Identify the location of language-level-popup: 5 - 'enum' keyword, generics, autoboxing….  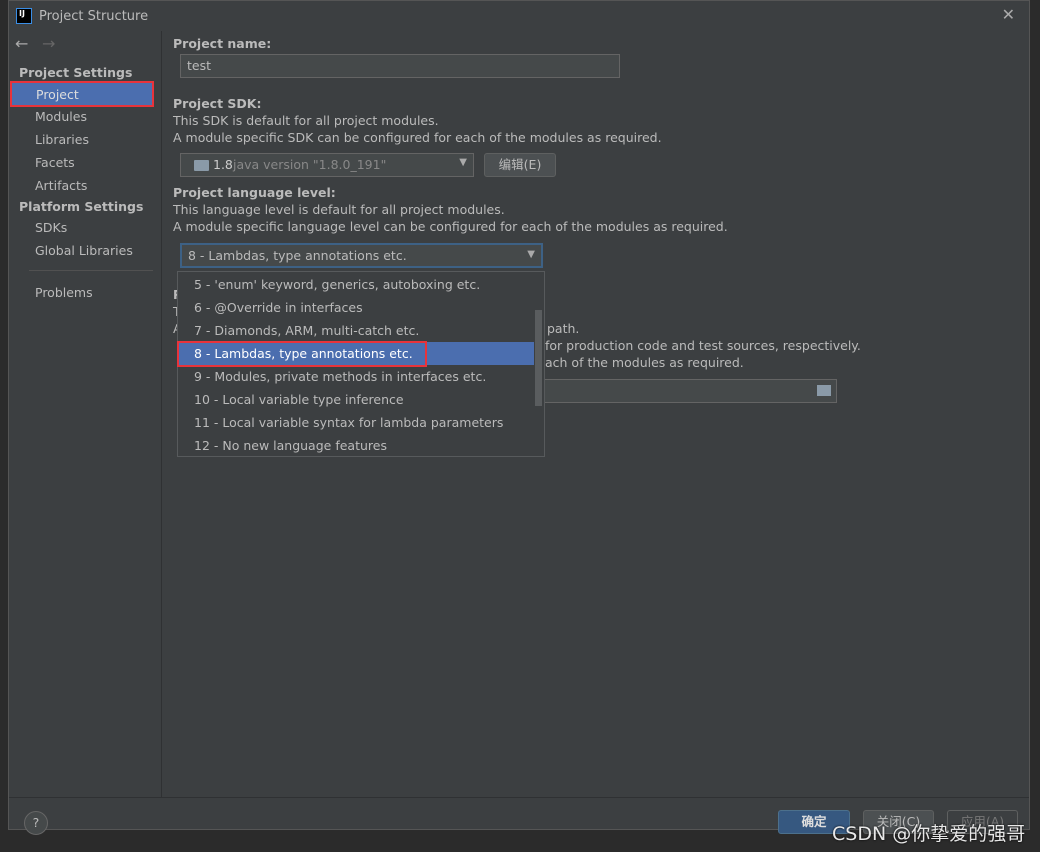
(361, 364).